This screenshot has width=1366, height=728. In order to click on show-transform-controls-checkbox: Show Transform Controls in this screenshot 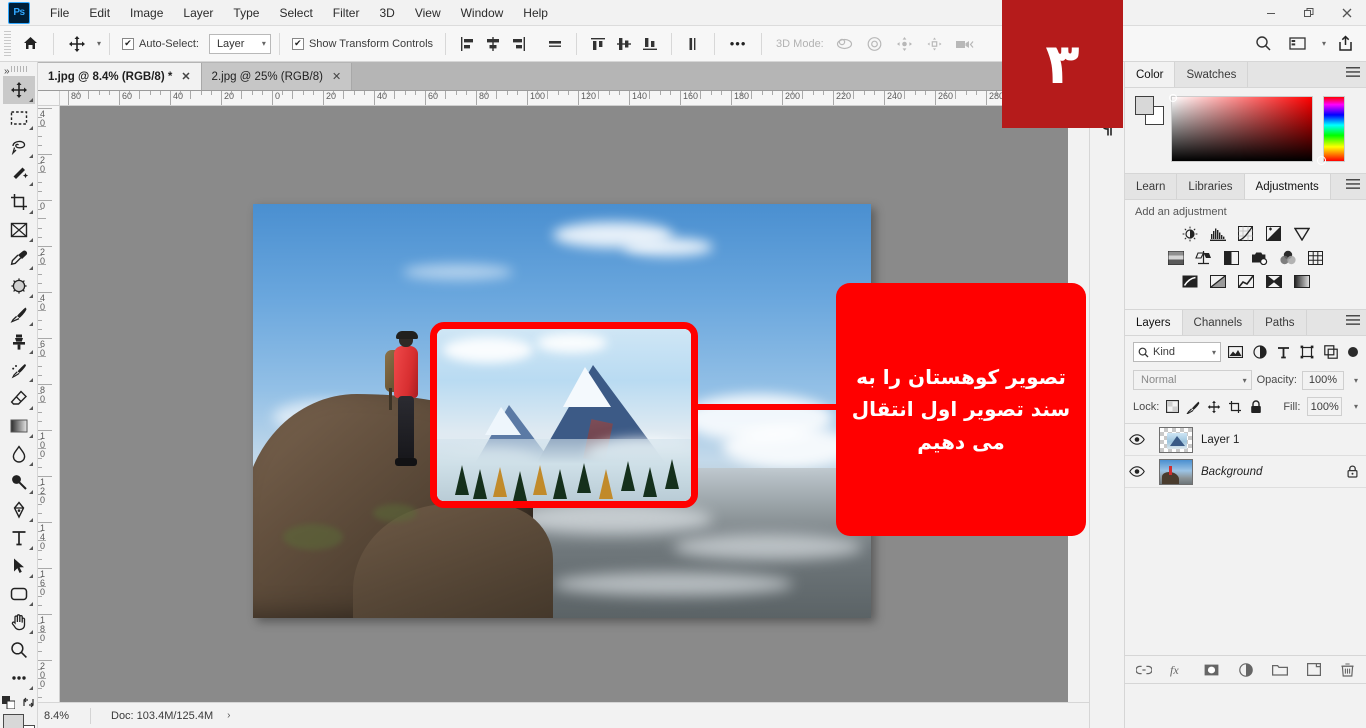, I will do `click(362, 43)`.